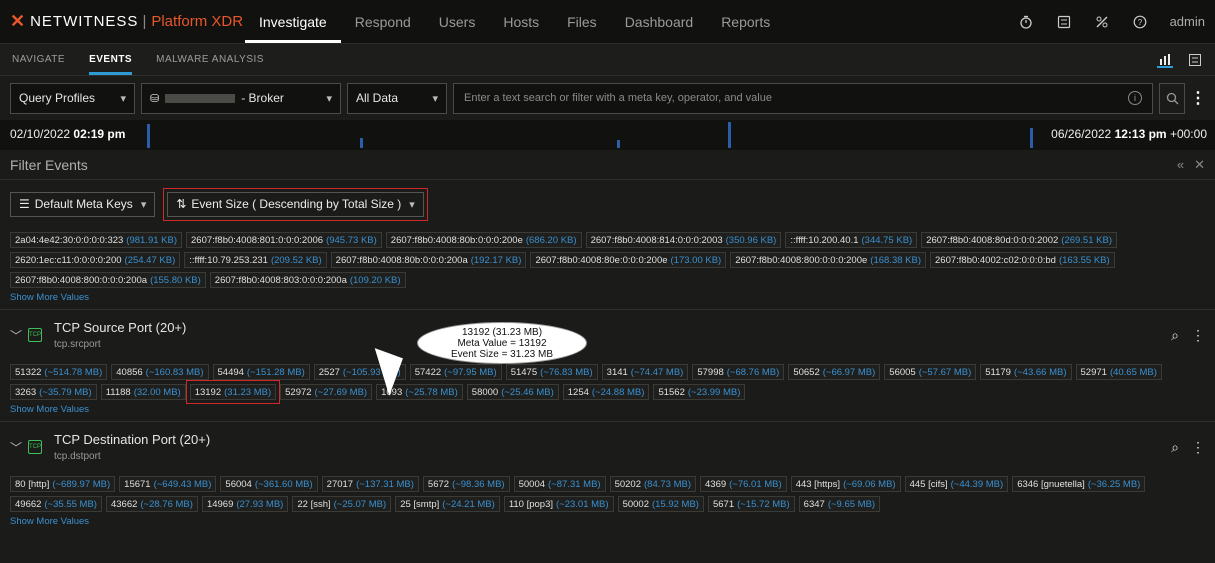 The height and width of the screenshot is (563, 1215). I want to click on meta-value-chip: 80 [http] (~689.97 MB), so click(63, 484).